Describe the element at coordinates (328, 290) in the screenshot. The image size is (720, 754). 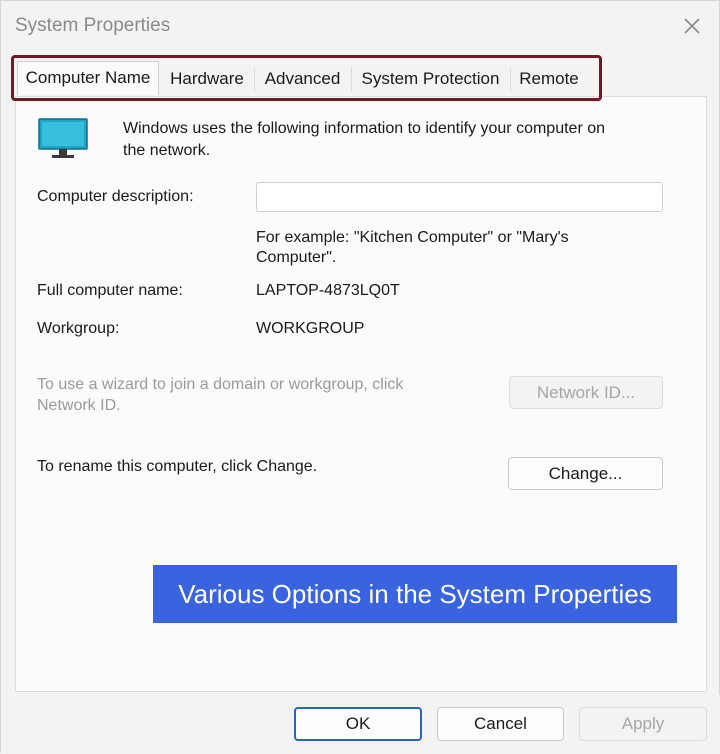
I see `full-computer-name-value: LAPTOP-4873LQ0T` at that location.